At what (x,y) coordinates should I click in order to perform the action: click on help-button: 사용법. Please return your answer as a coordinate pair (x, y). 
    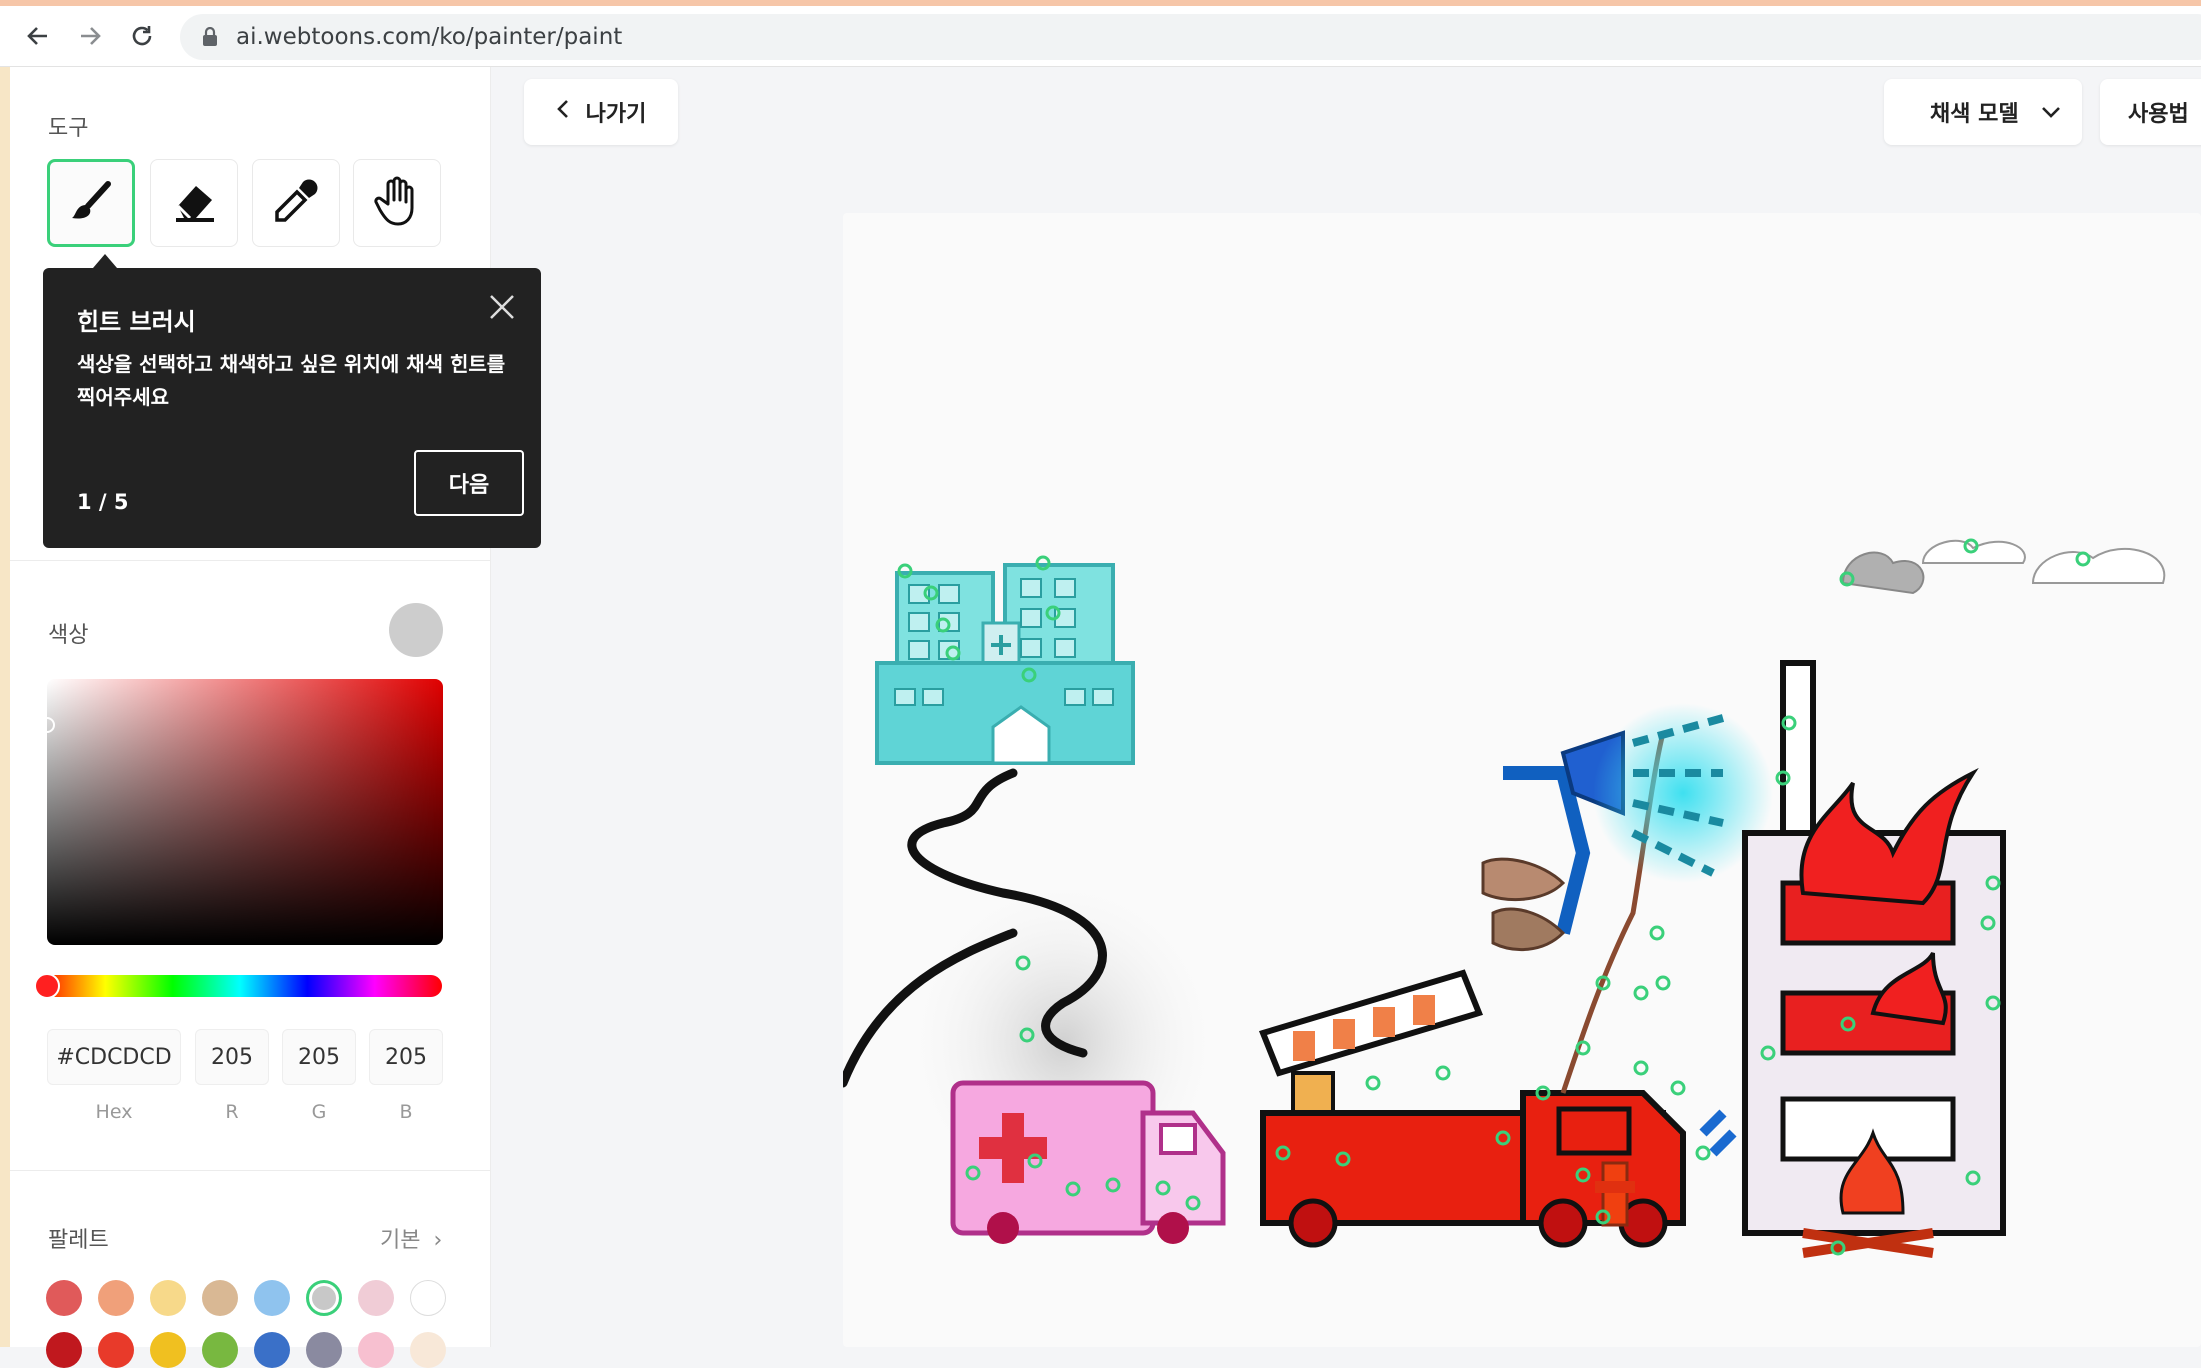
    Looking at the image, I should click on (2150, 112).